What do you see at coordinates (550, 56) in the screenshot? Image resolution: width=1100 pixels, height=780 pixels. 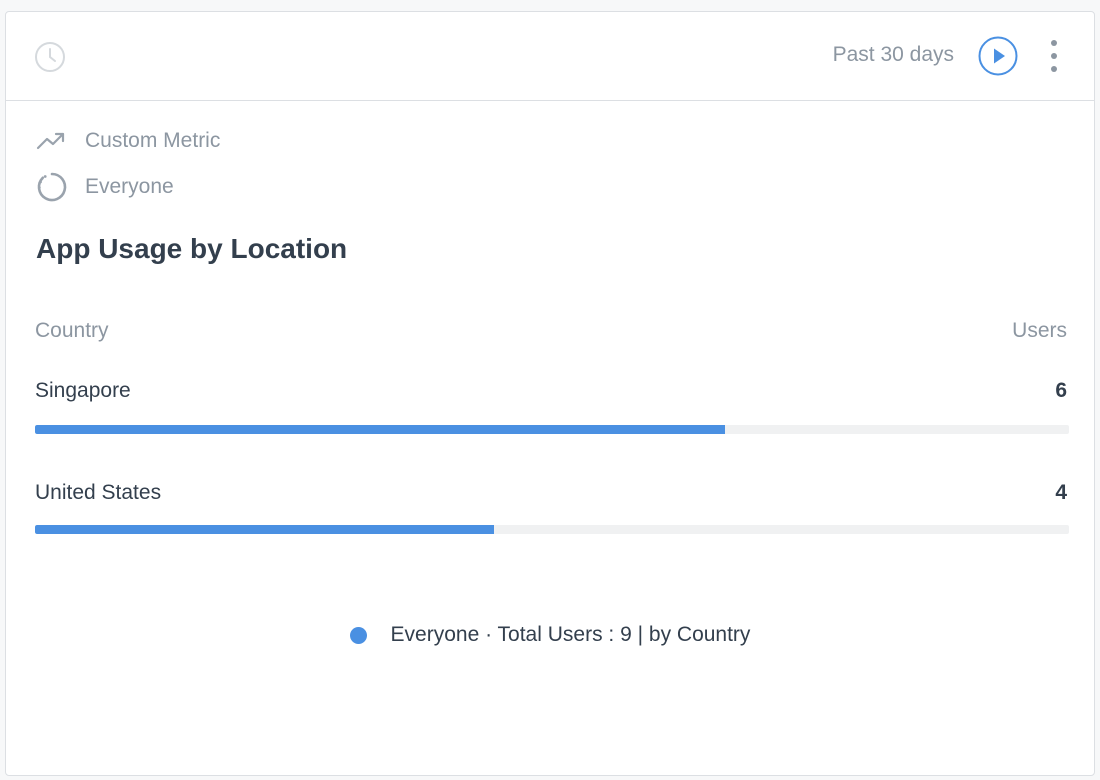 I see `card-header: Past 30 days` at bounding box center [550, 56].